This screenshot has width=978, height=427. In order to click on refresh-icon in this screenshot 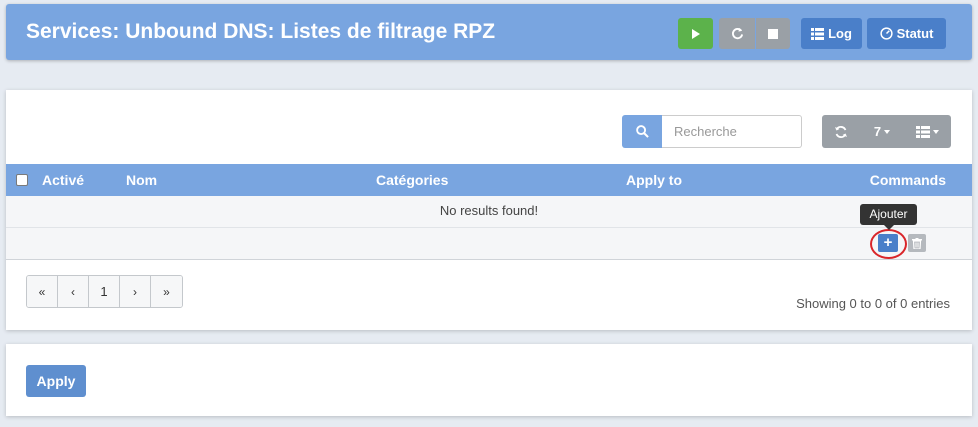, I will do `click(841, 131)`.